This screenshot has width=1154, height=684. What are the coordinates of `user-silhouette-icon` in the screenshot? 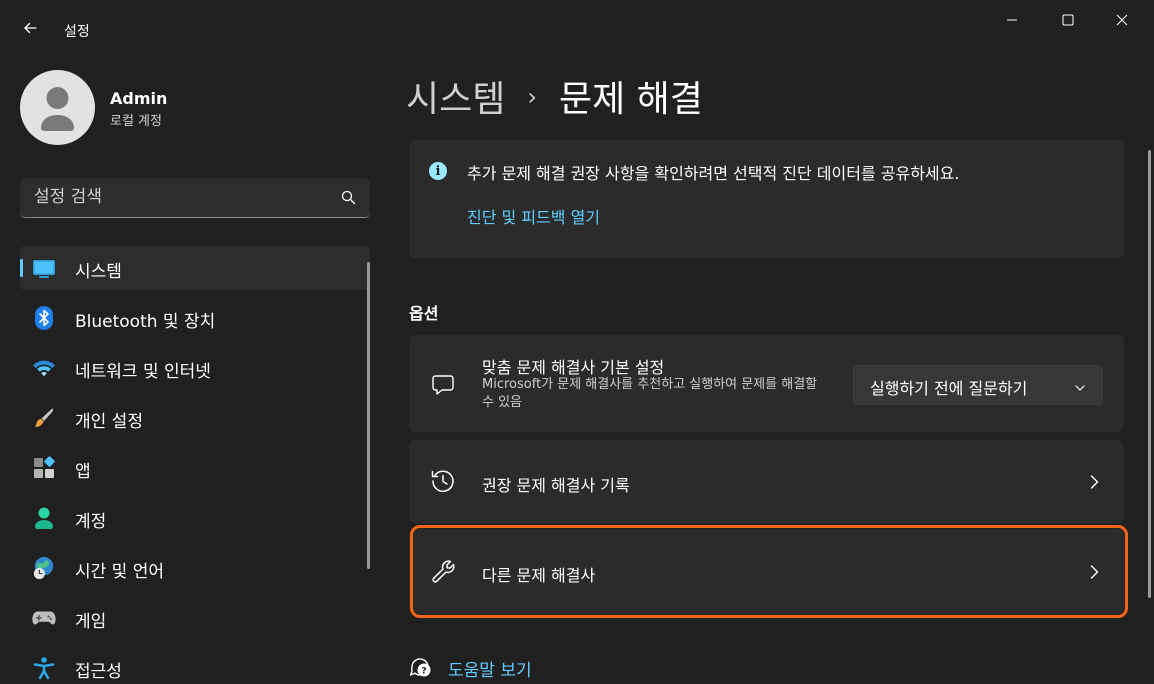 It's located at (57, 109).